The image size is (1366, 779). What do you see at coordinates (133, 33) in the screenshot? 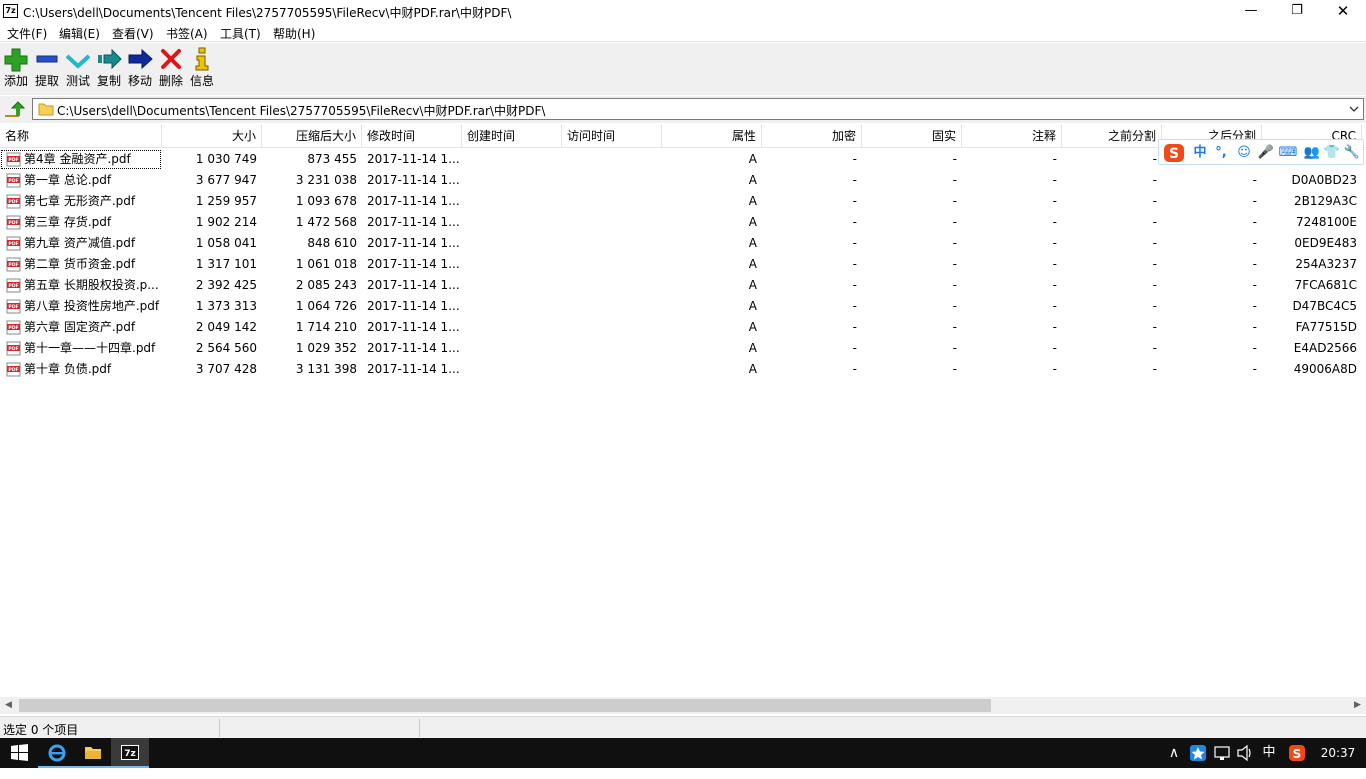
I see `menu-view: 查看(V)` at bounding box center [133, 33].